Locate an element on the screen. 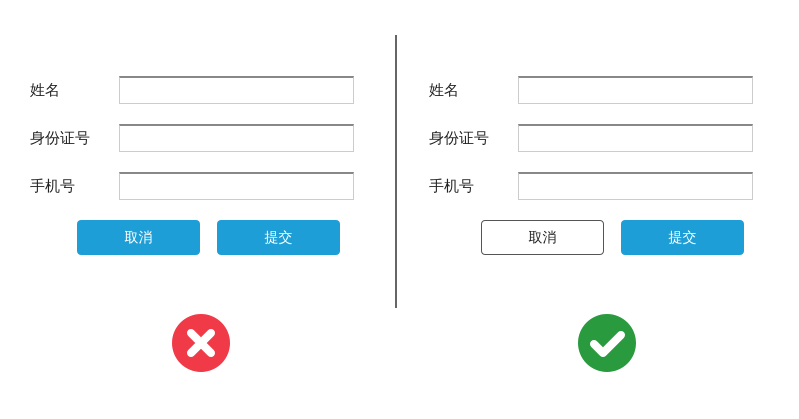 The height and width of the screenshot is (419, 799). cross-icon is located at coordinates (201, 343).